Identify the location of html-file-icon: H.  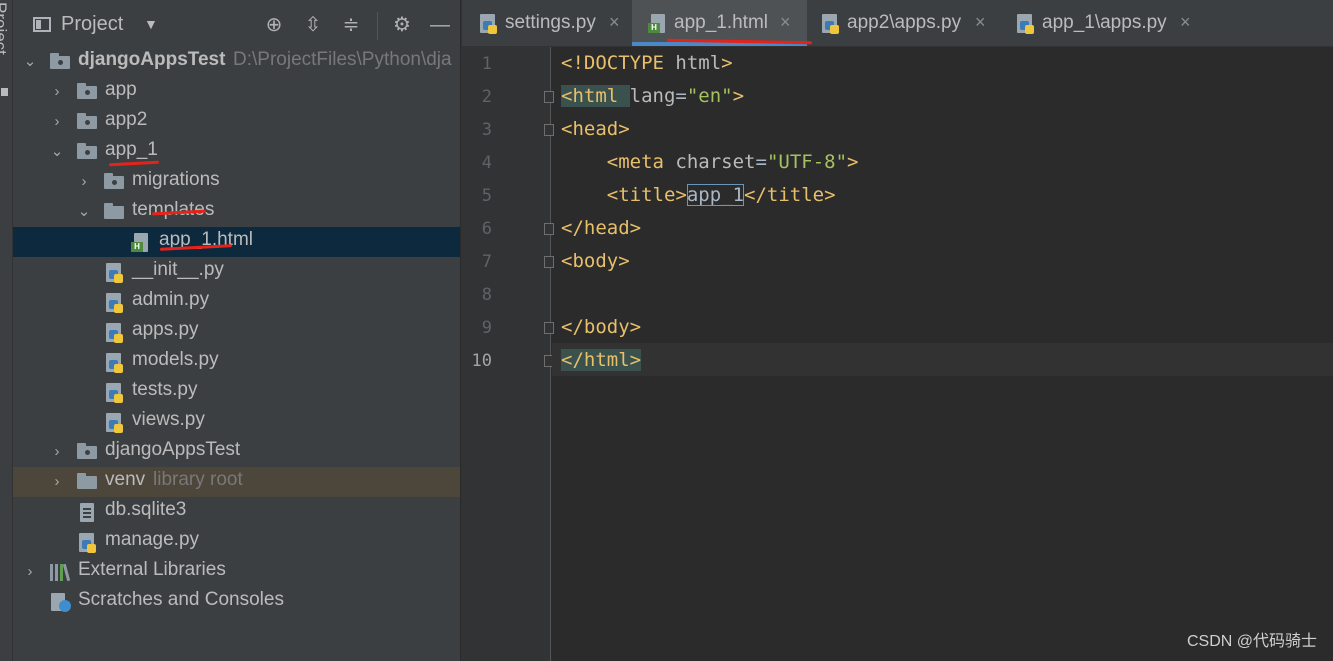
(658, 23).